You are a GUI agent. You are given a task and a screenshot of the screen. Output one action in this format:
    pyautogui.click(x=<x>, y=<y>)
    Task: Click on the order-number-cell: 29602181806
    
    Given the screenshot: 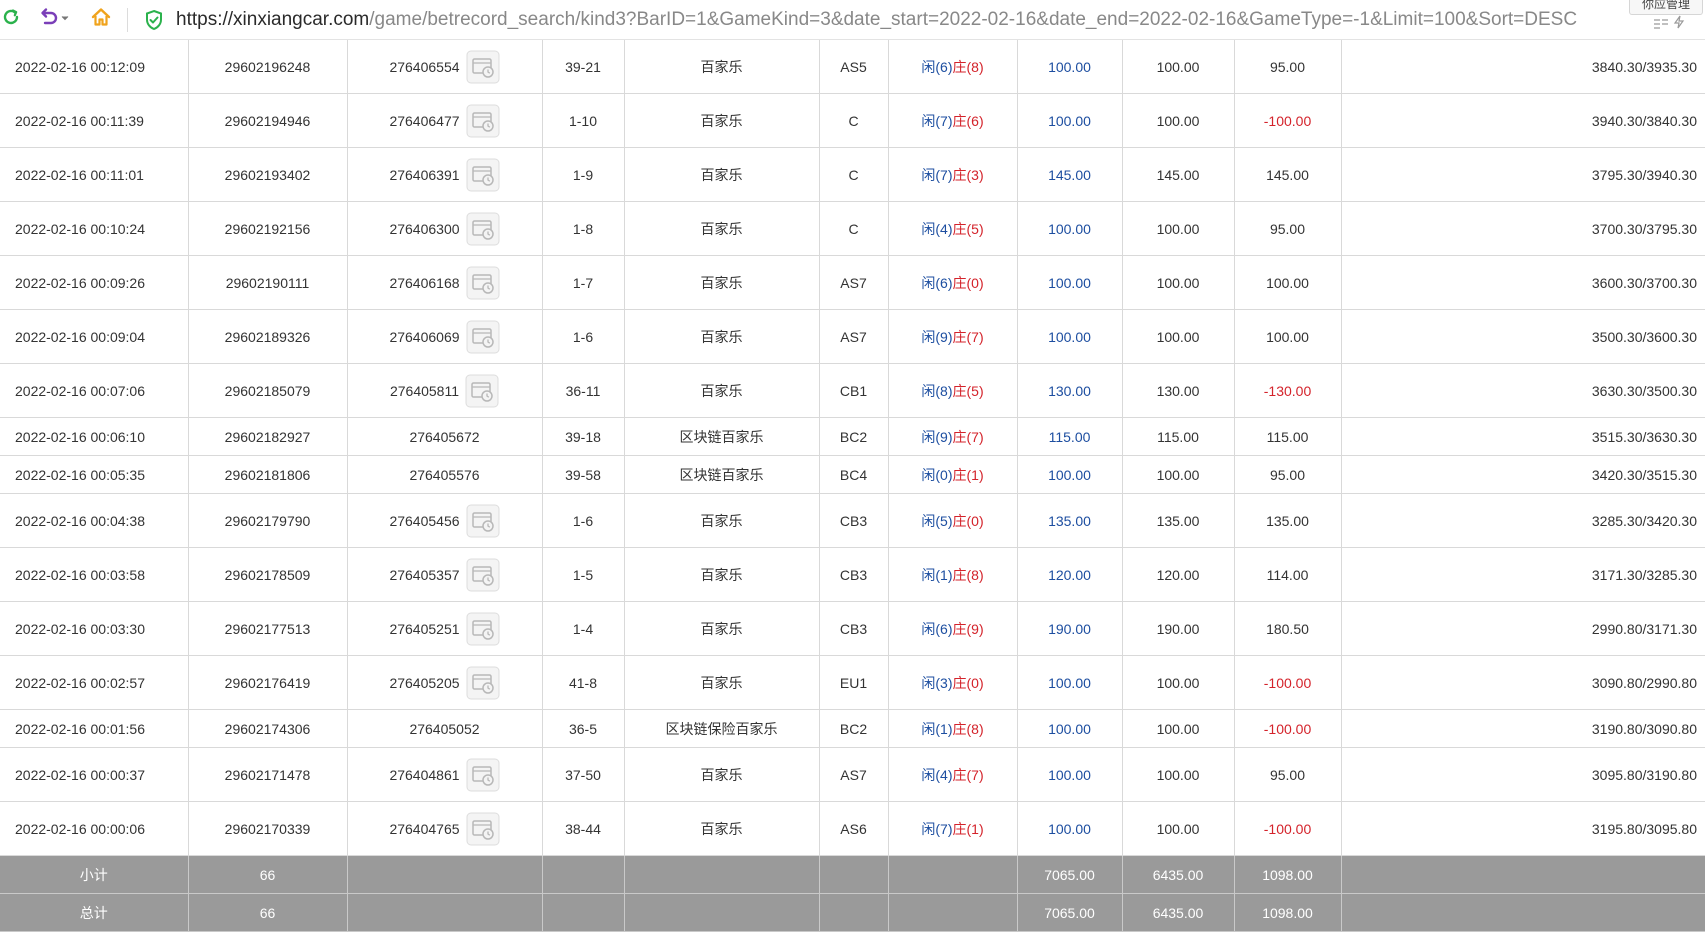 What is the action you would take?
    pyautogui.click(x=268, y=474)
    